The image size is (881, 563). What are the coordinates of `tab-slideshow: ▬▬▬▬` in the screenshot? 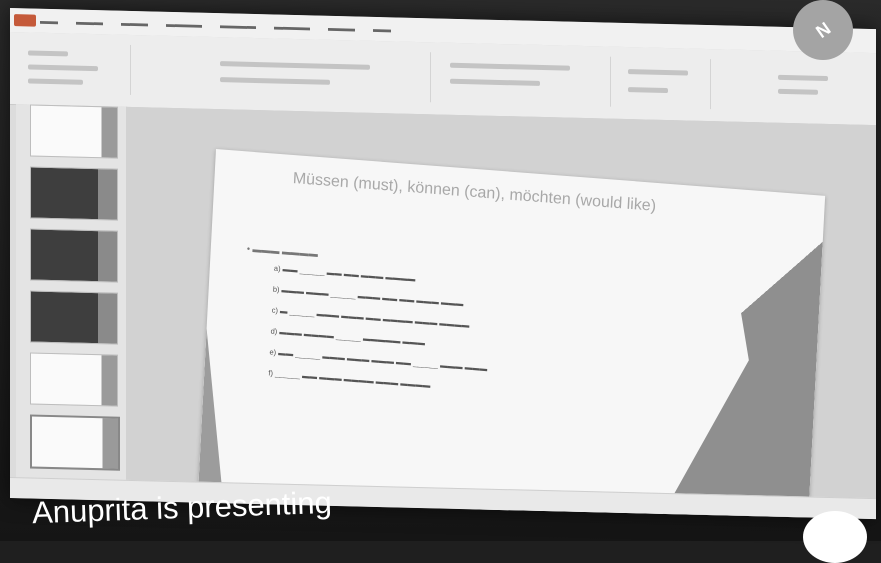 It's located at (292, 26).